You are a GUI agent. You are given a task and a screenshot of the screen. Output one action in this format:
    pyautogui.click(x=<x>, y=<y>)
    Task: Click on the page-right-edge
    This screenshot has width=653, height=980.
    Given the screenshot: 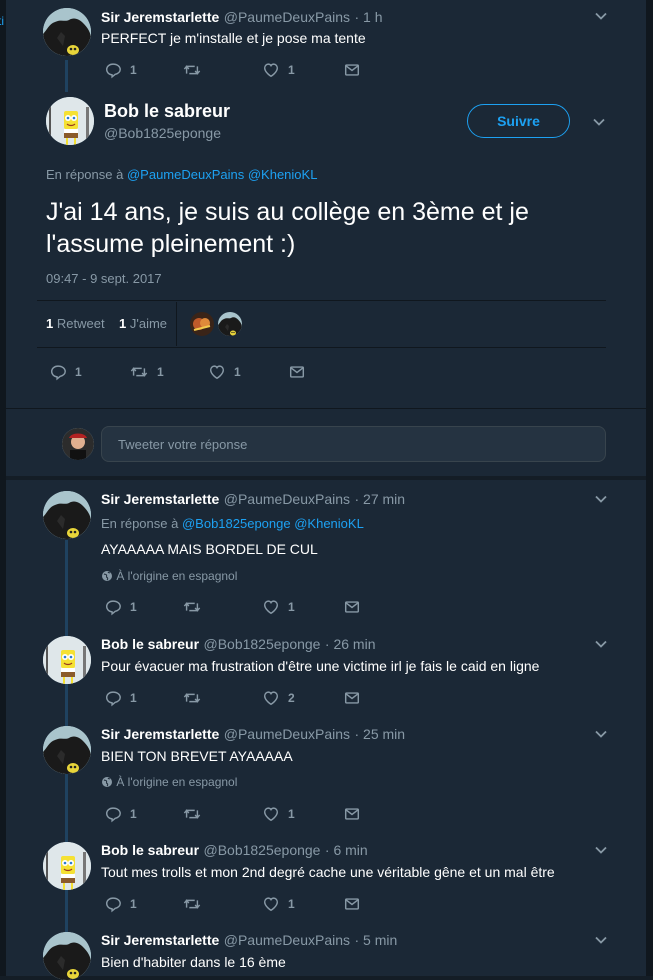 What is the action you would take?
    pyautogui.click(x=649, y=488)
    